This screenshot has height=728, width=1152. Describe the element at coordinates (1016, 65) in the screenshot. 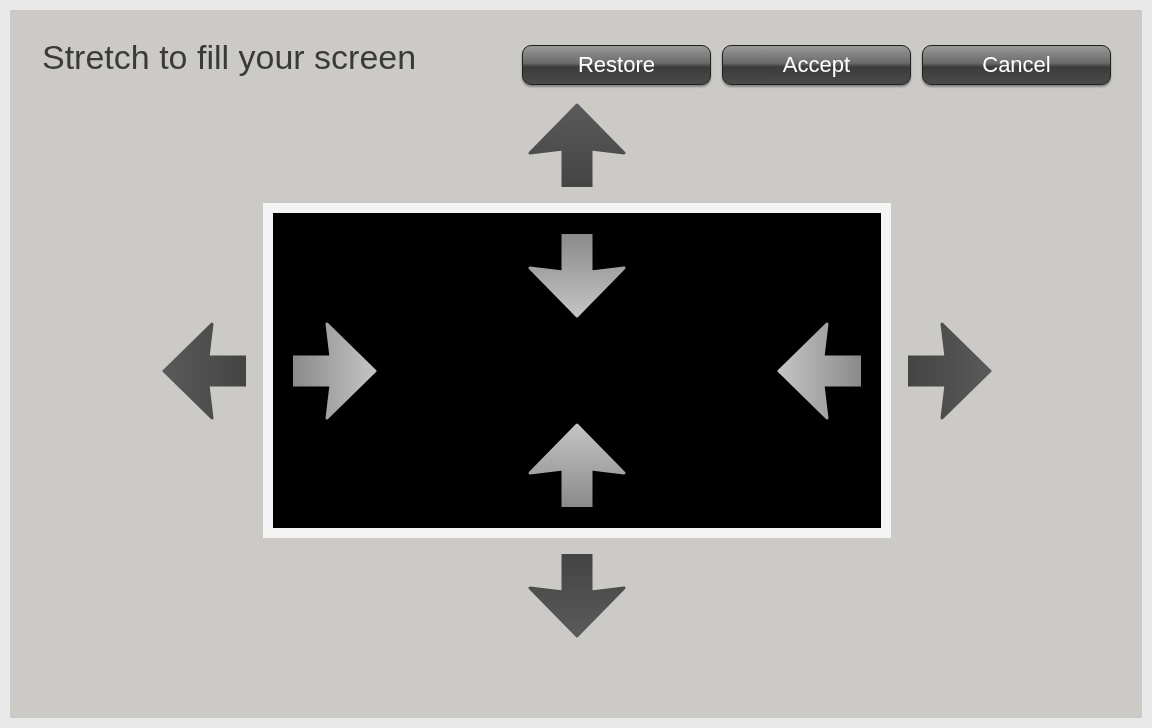

I see `action-button: Cancel` at that location.